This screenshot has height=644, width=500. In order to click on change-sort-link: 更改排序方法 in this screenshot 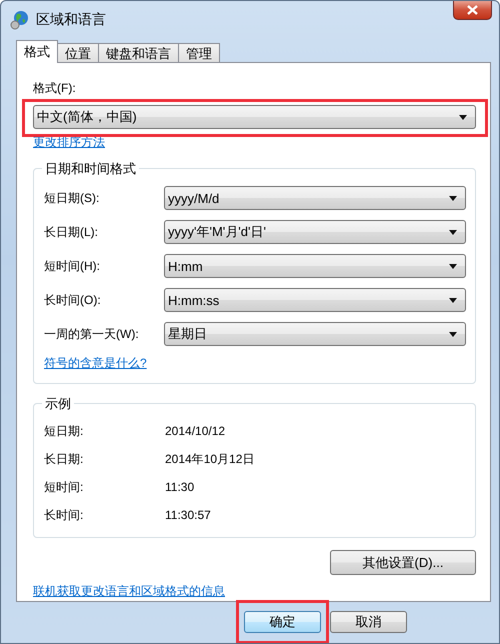, I will do `click(69, 142)`.